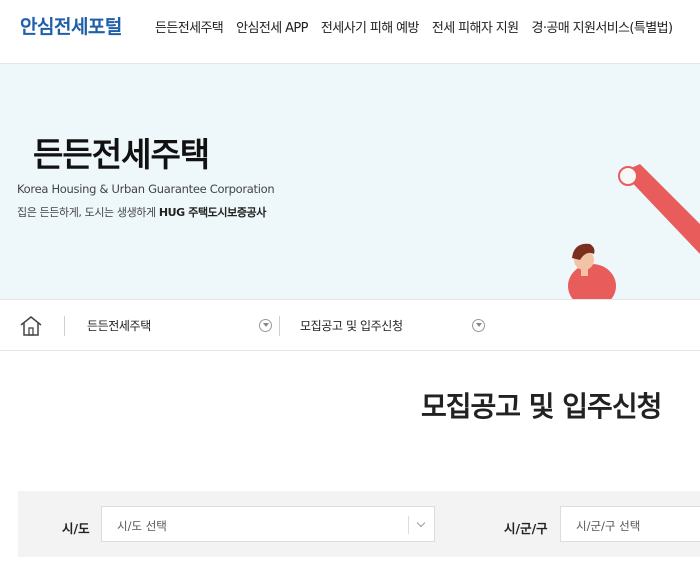 This screenshot has width=700, height=569. What do you see at coordinates (121, 154) in the screenshot?
I see `hero-title: 든든전세주택` at bounding box center [121, 154].